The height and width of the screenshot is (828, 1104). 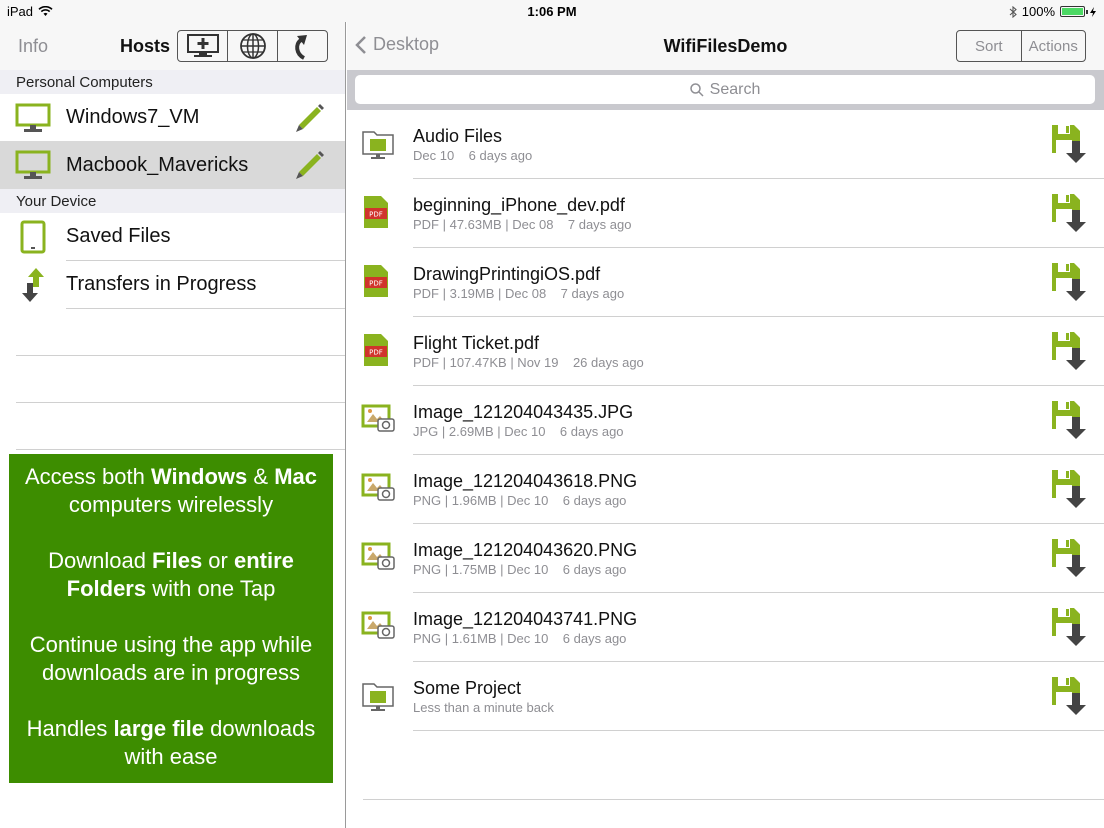 What do you see at coordinates (476, 343) in the screenshot?
I see `file-name: Flight Ticket.pdf` at bounding box center [476, 343].